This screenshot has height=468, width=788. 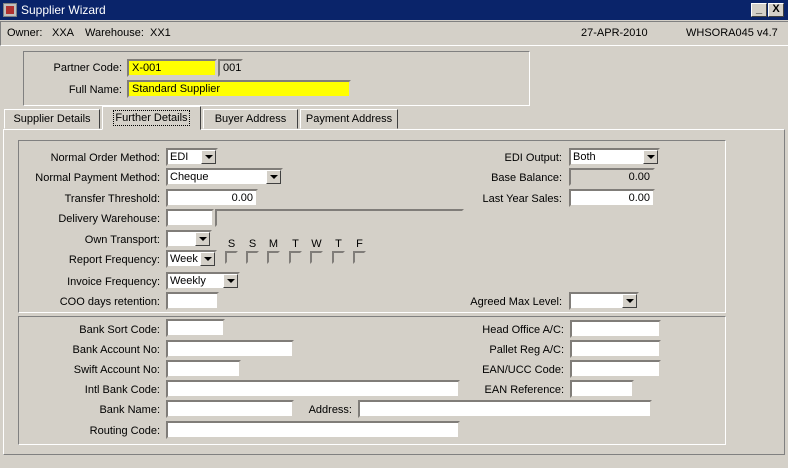 I want to click on coo-days-retention-label: COO days retention:, so click(x=109, y=302).